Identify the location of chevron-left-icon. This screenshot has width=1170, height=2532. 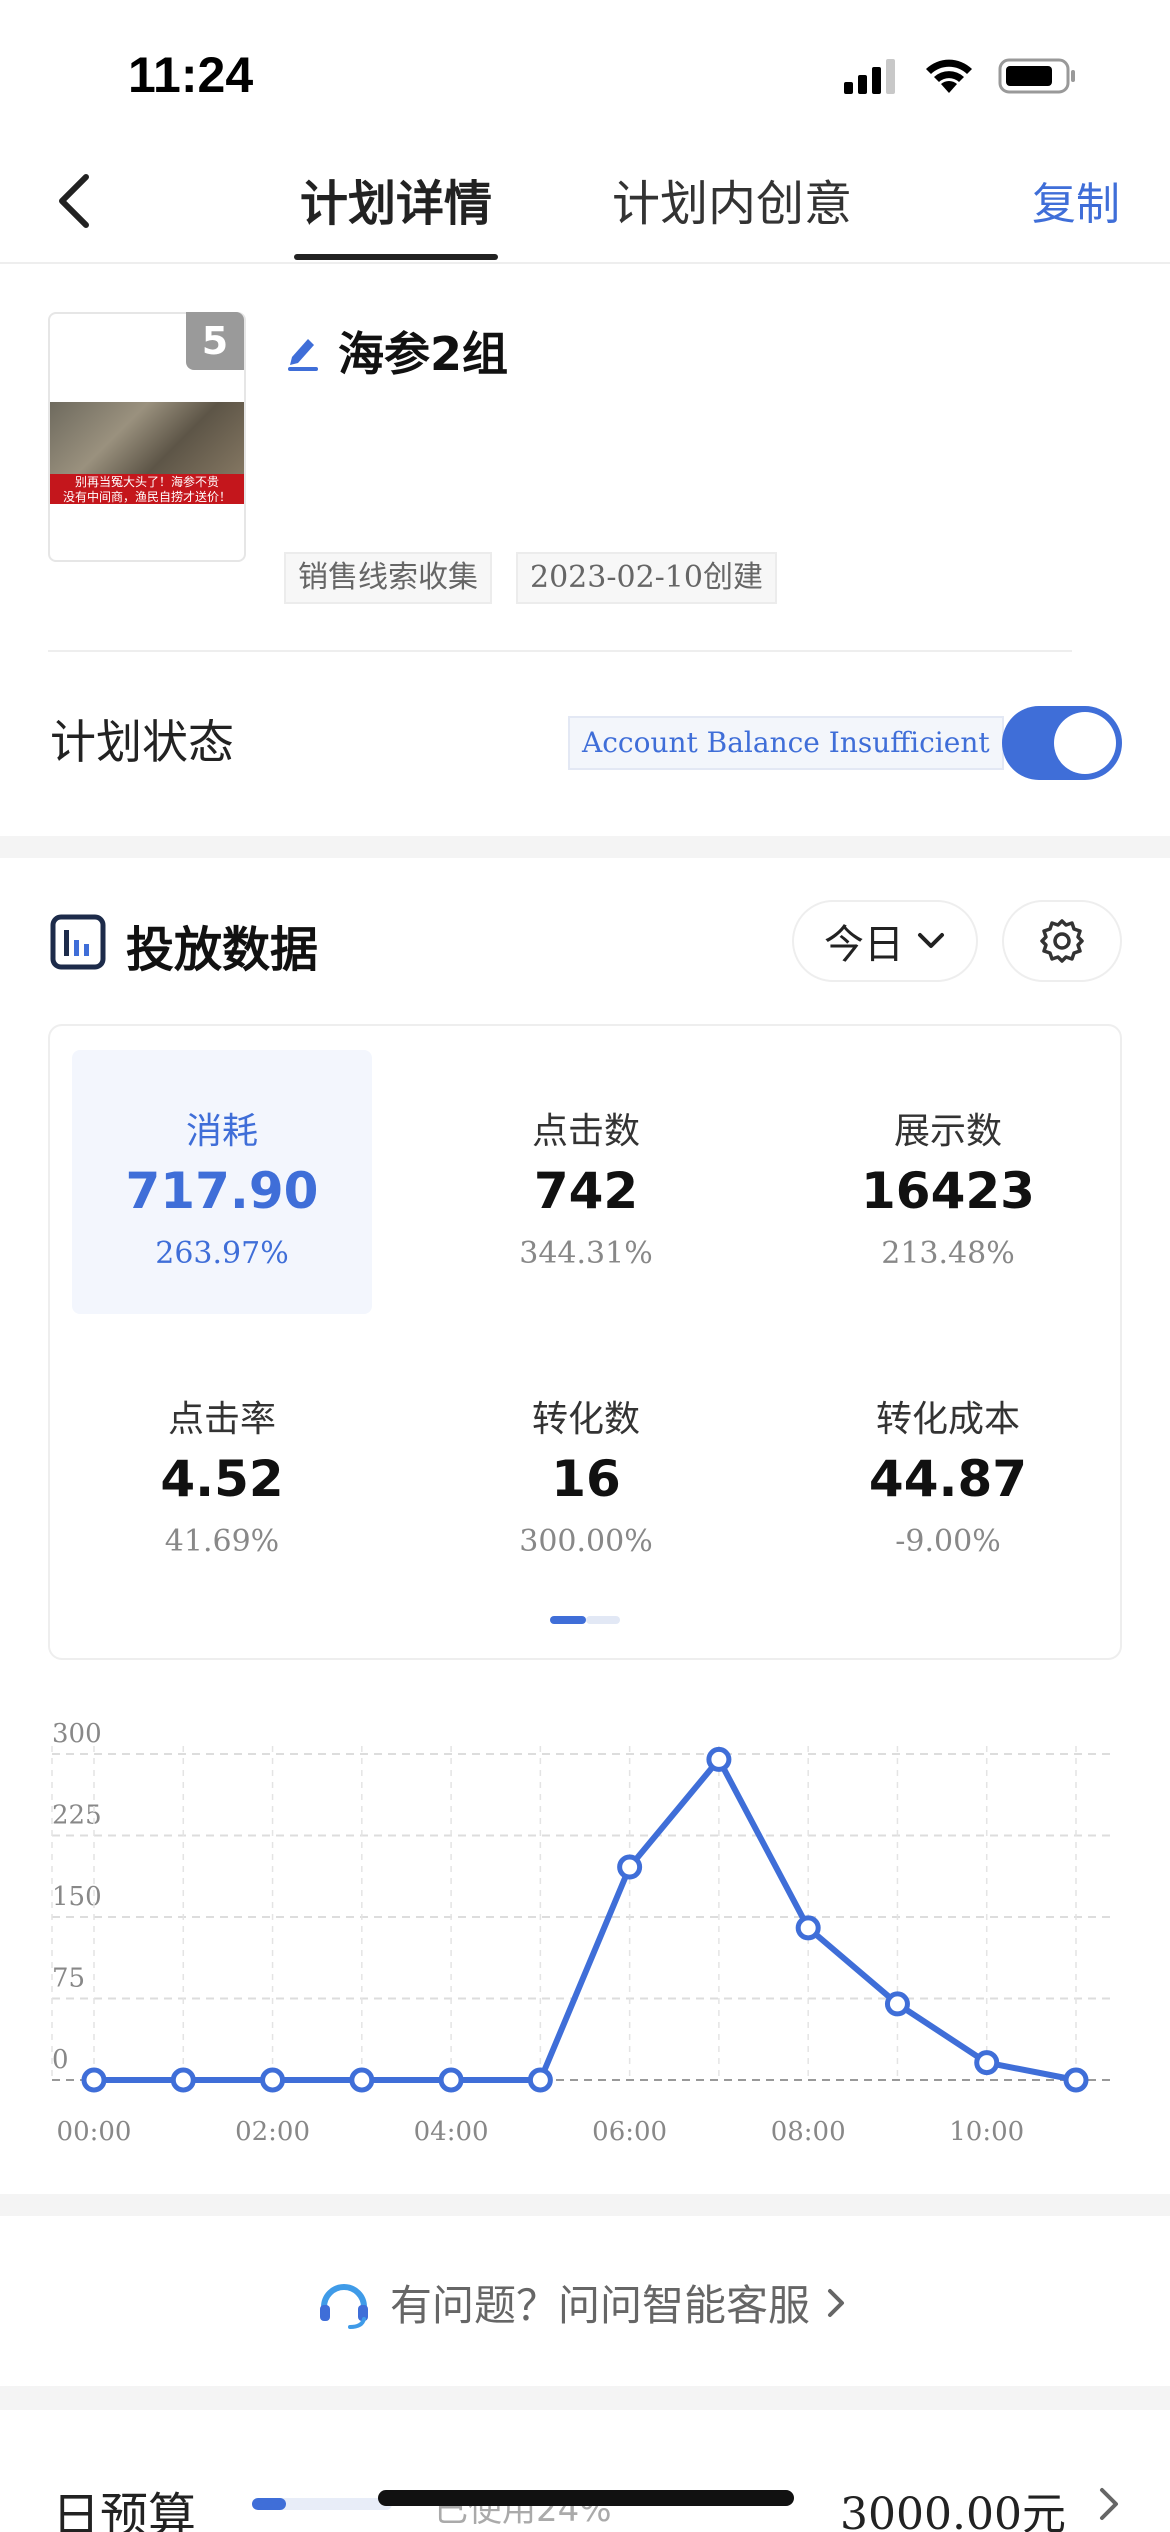
(74, 201).